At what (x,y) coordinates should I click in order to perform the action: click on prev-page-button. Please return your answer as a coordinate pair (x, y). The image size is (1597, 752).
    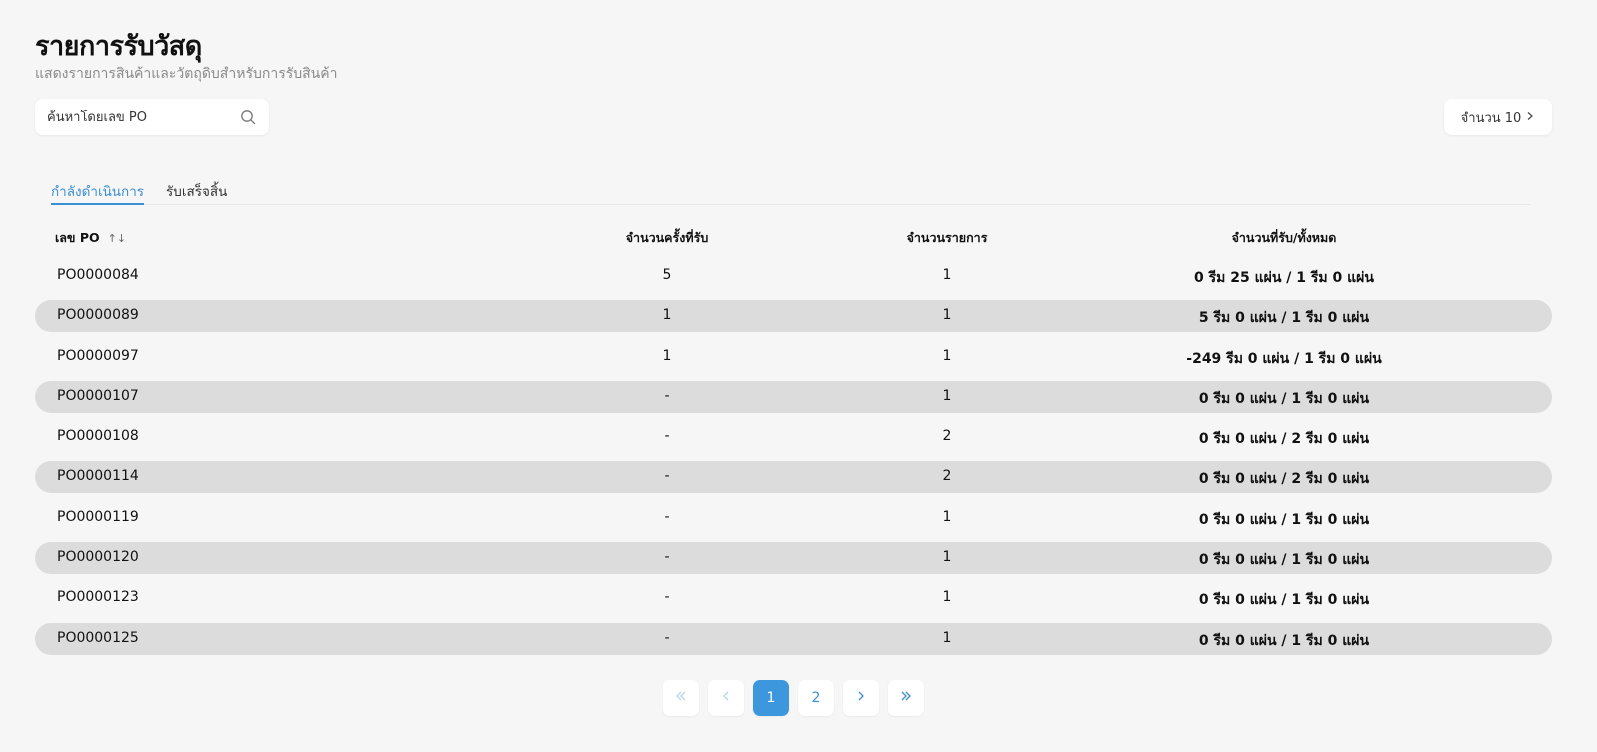
    Looking at the image, I should click on (726, 698).